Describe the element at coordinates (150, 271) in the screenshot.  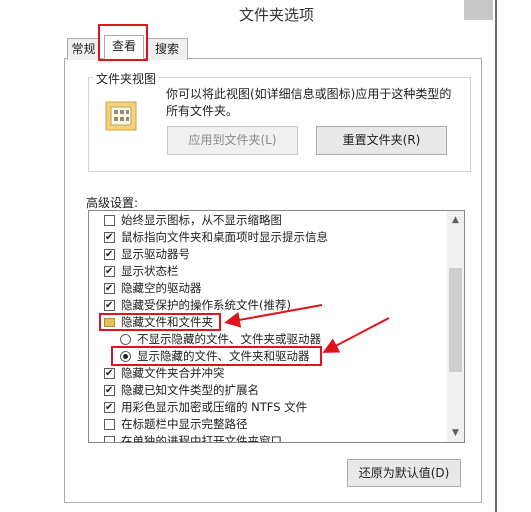
I see `list-item-label: 显示状态栏` at that location.